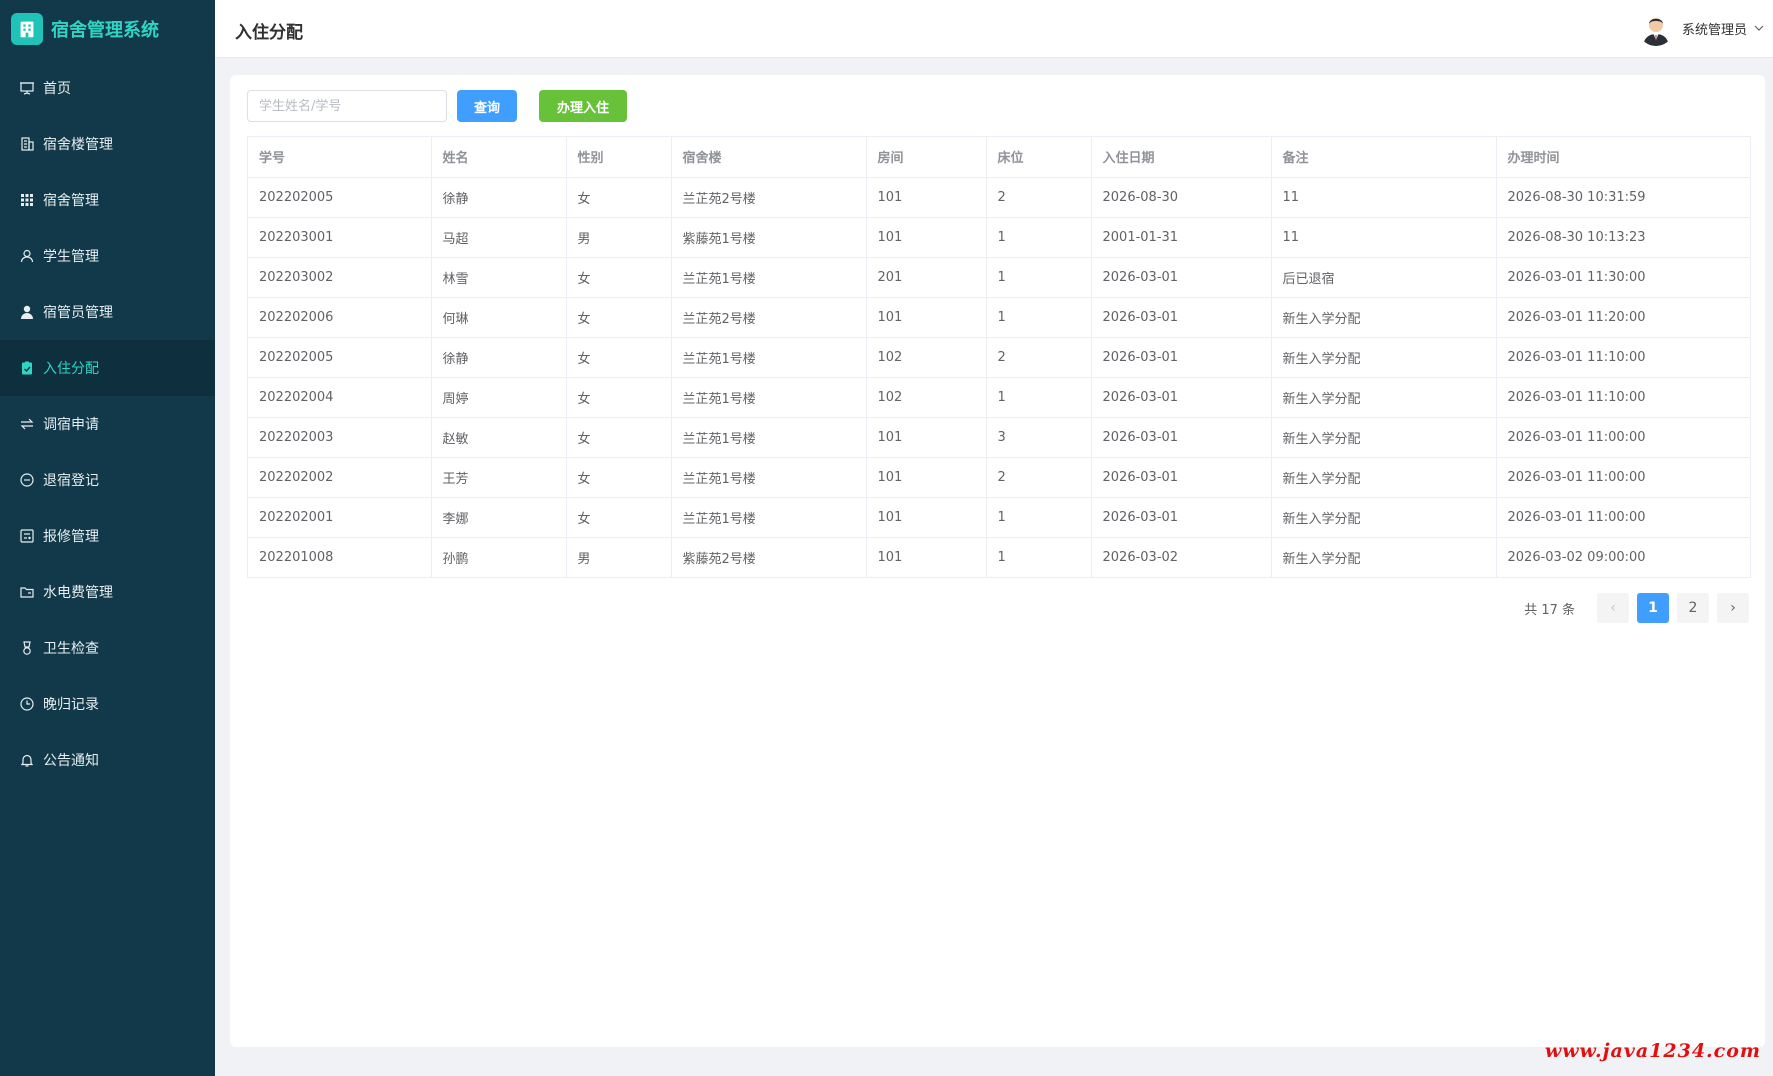 The width and height of the screenshot is (1773, 1076). Describe the element at coordinates (499, 197) in the screenshot. I see `table-cell: 徐静` at that location.